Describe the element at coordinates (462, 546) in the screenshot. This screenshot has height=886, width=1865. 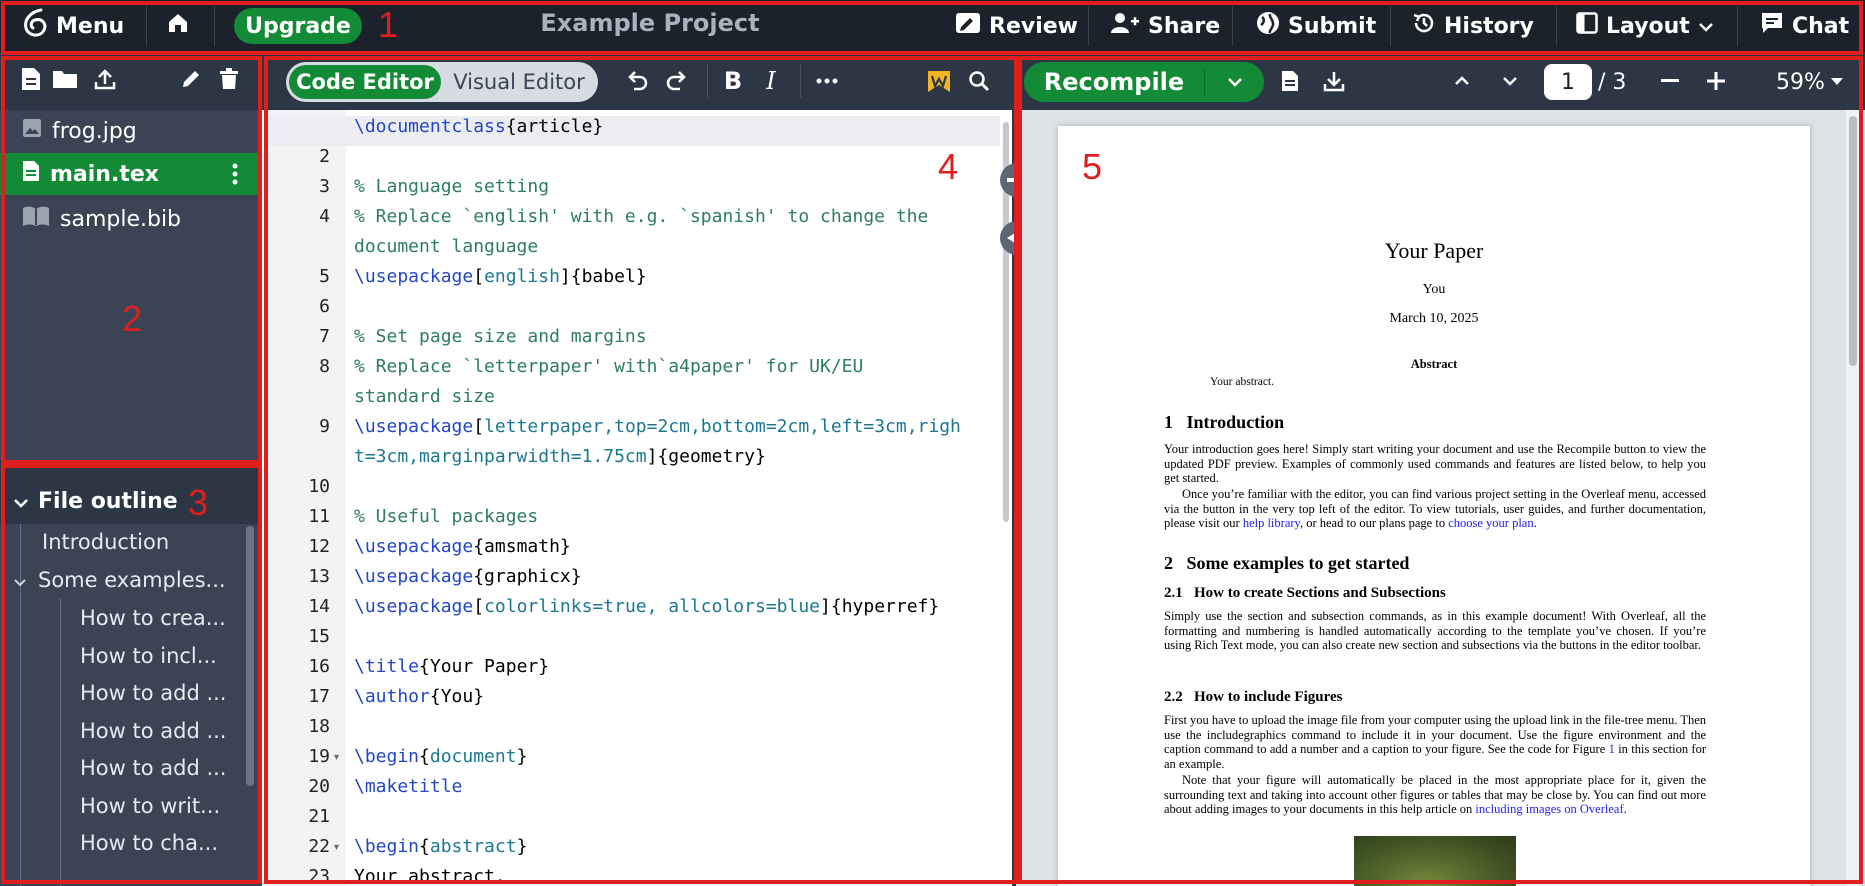
I see `code-line: \usepackage{amsmath}` at that location.